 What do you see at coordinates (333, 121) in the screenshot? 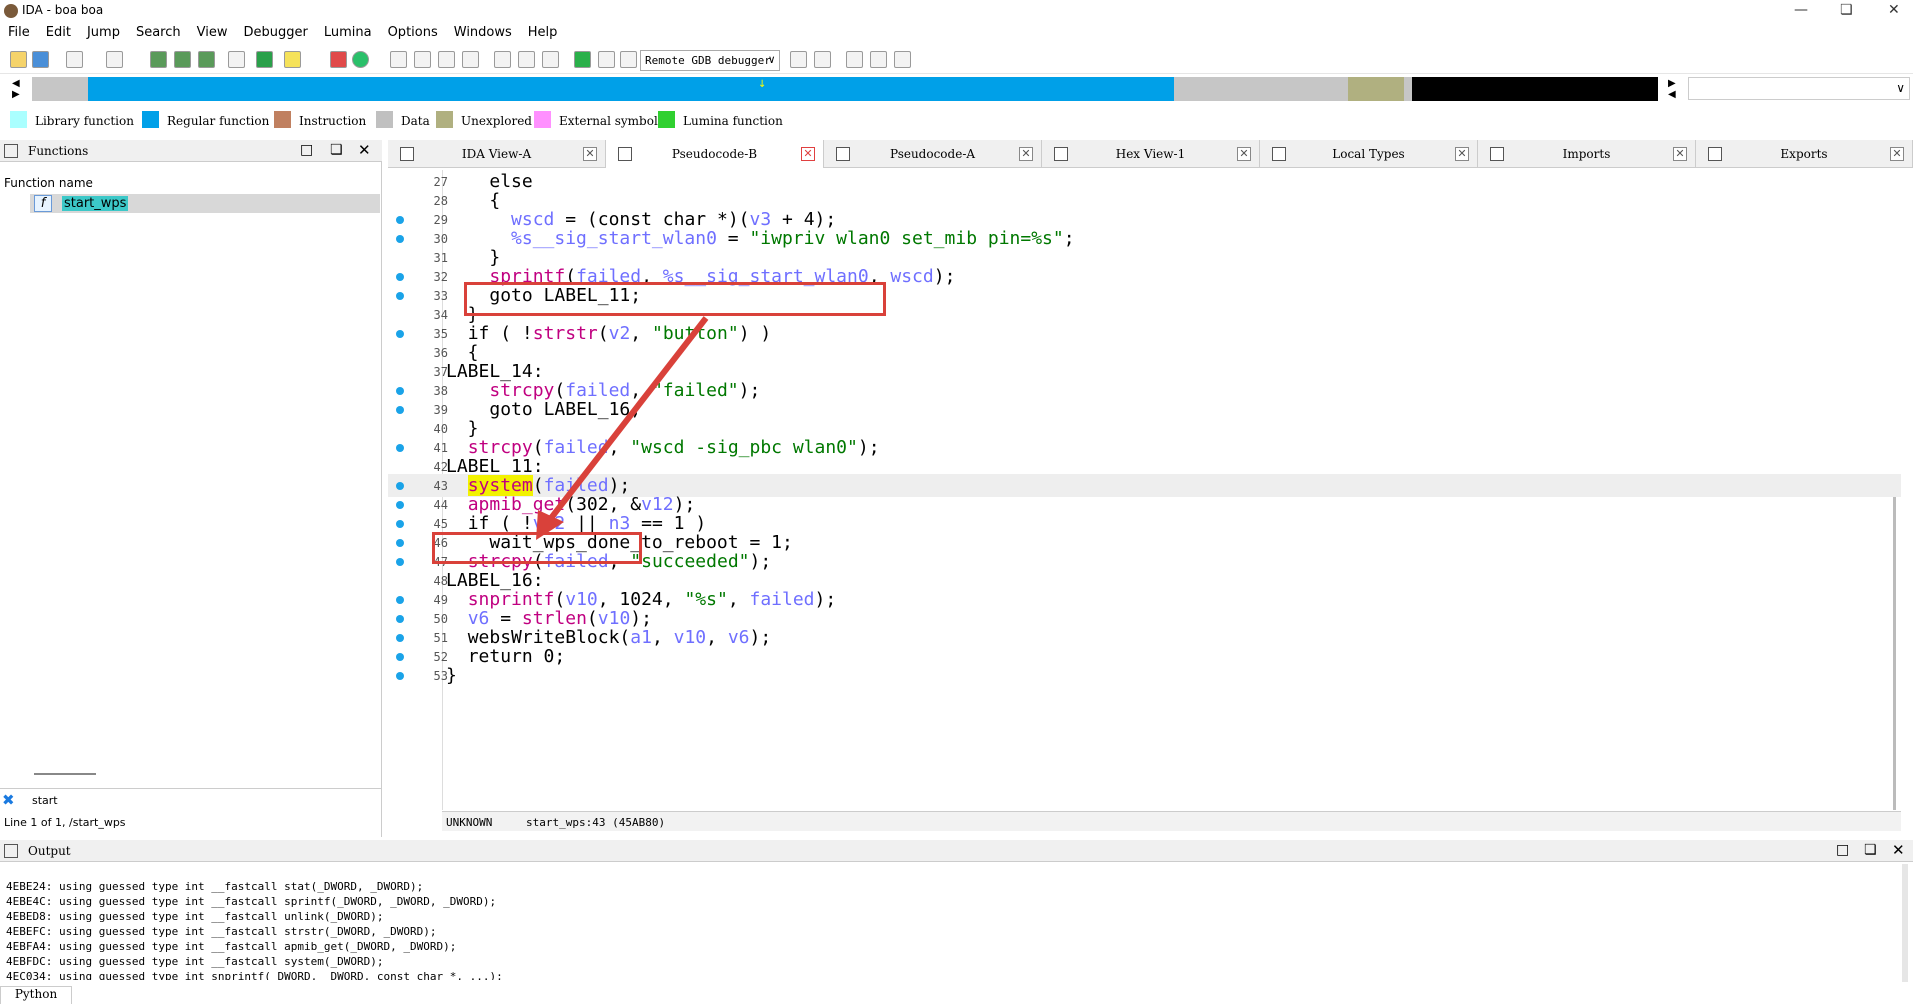
I see `legend-instruction-label: Instruction` at bounding box center [333, 121].